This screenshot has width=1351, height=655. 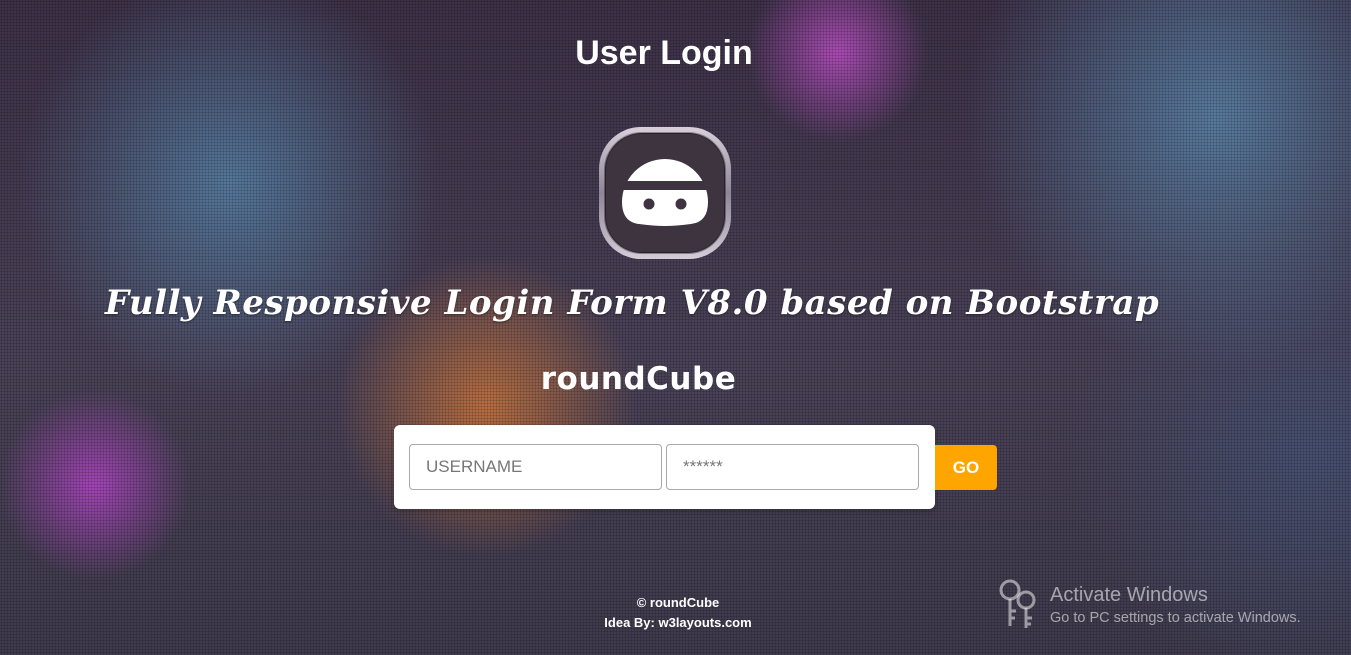 I want to click on go-button: GO, so click(x=966, y=467).